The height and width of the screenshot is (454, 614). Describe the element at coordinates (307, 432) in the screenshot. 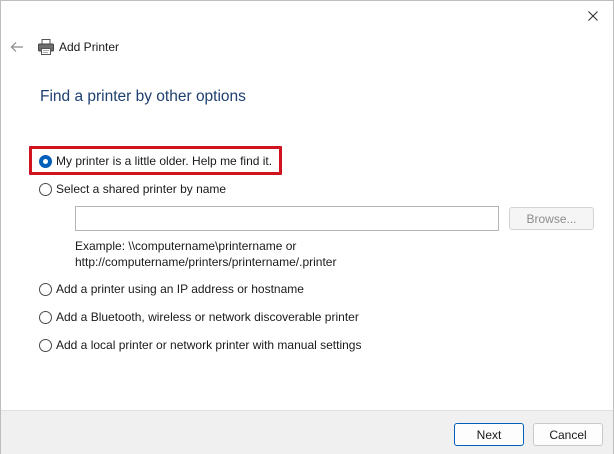

I see `dialog-footer: Next Cancel` at that location.